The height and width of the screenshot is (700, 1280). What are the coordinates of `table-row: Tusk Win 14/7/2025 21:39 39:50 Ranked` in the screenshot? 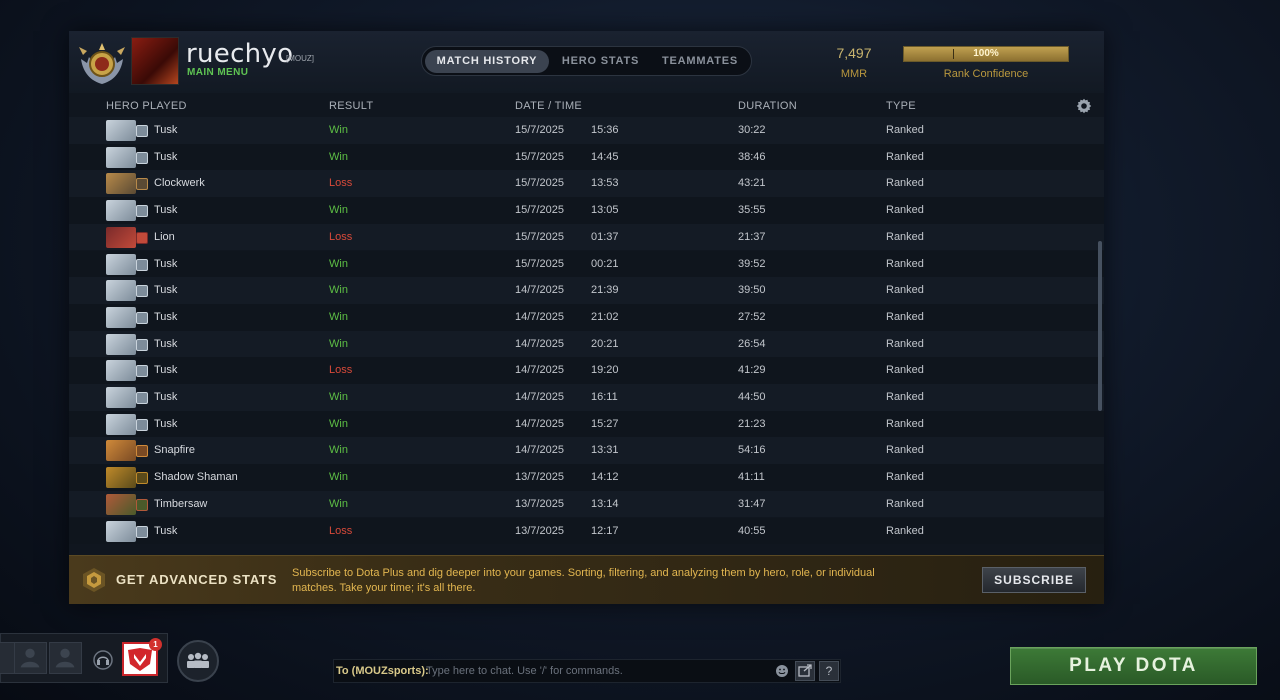 It's located at (586, 290).